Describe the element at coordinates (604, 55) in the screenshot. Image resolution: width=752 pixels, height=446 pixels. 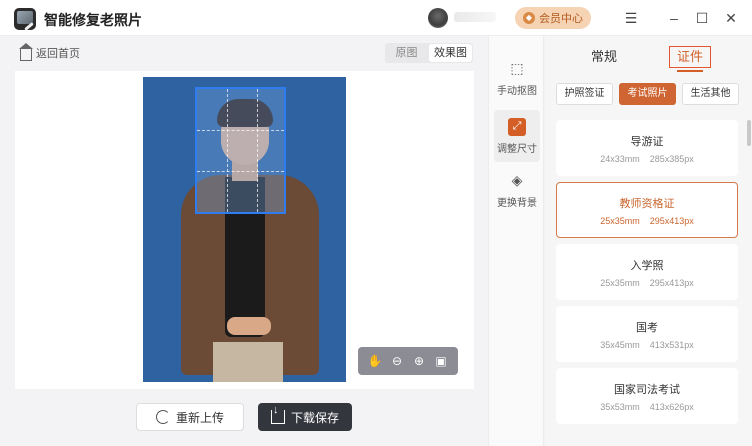
I see `tab-regular: 常规` at that location.